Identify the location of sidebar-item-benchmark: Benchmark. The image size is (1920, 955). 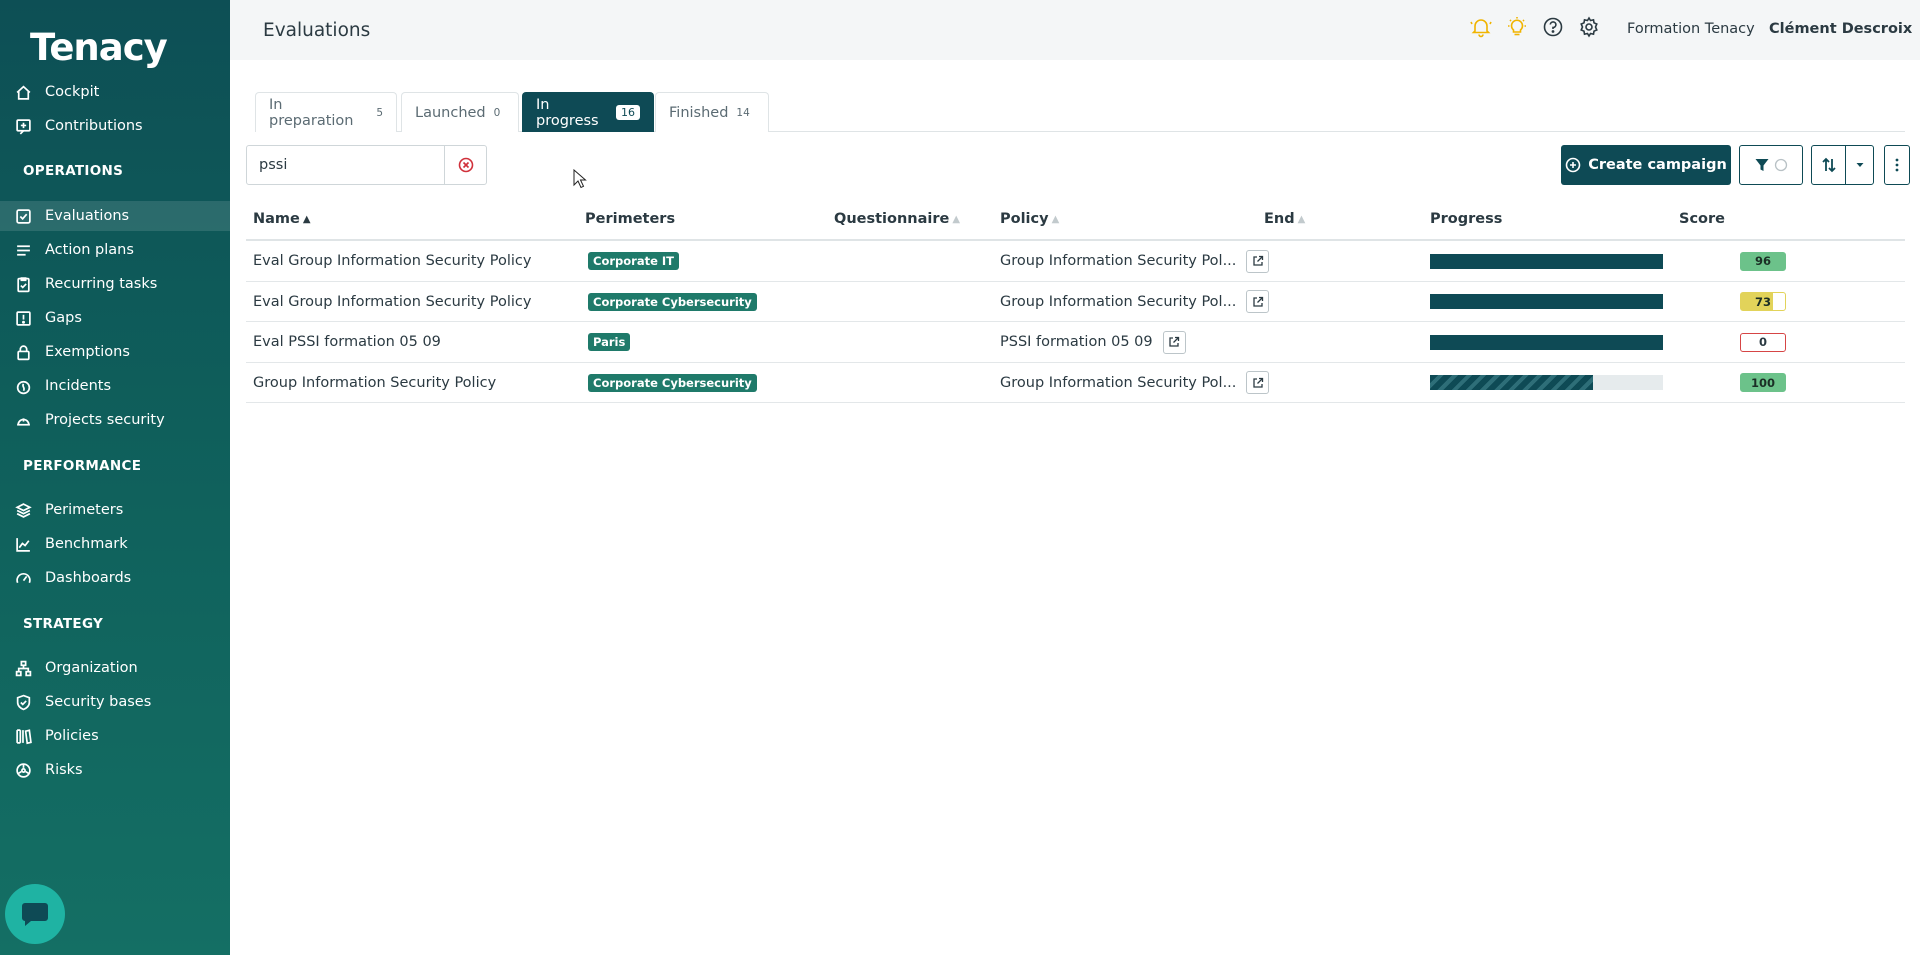
(115, 544).